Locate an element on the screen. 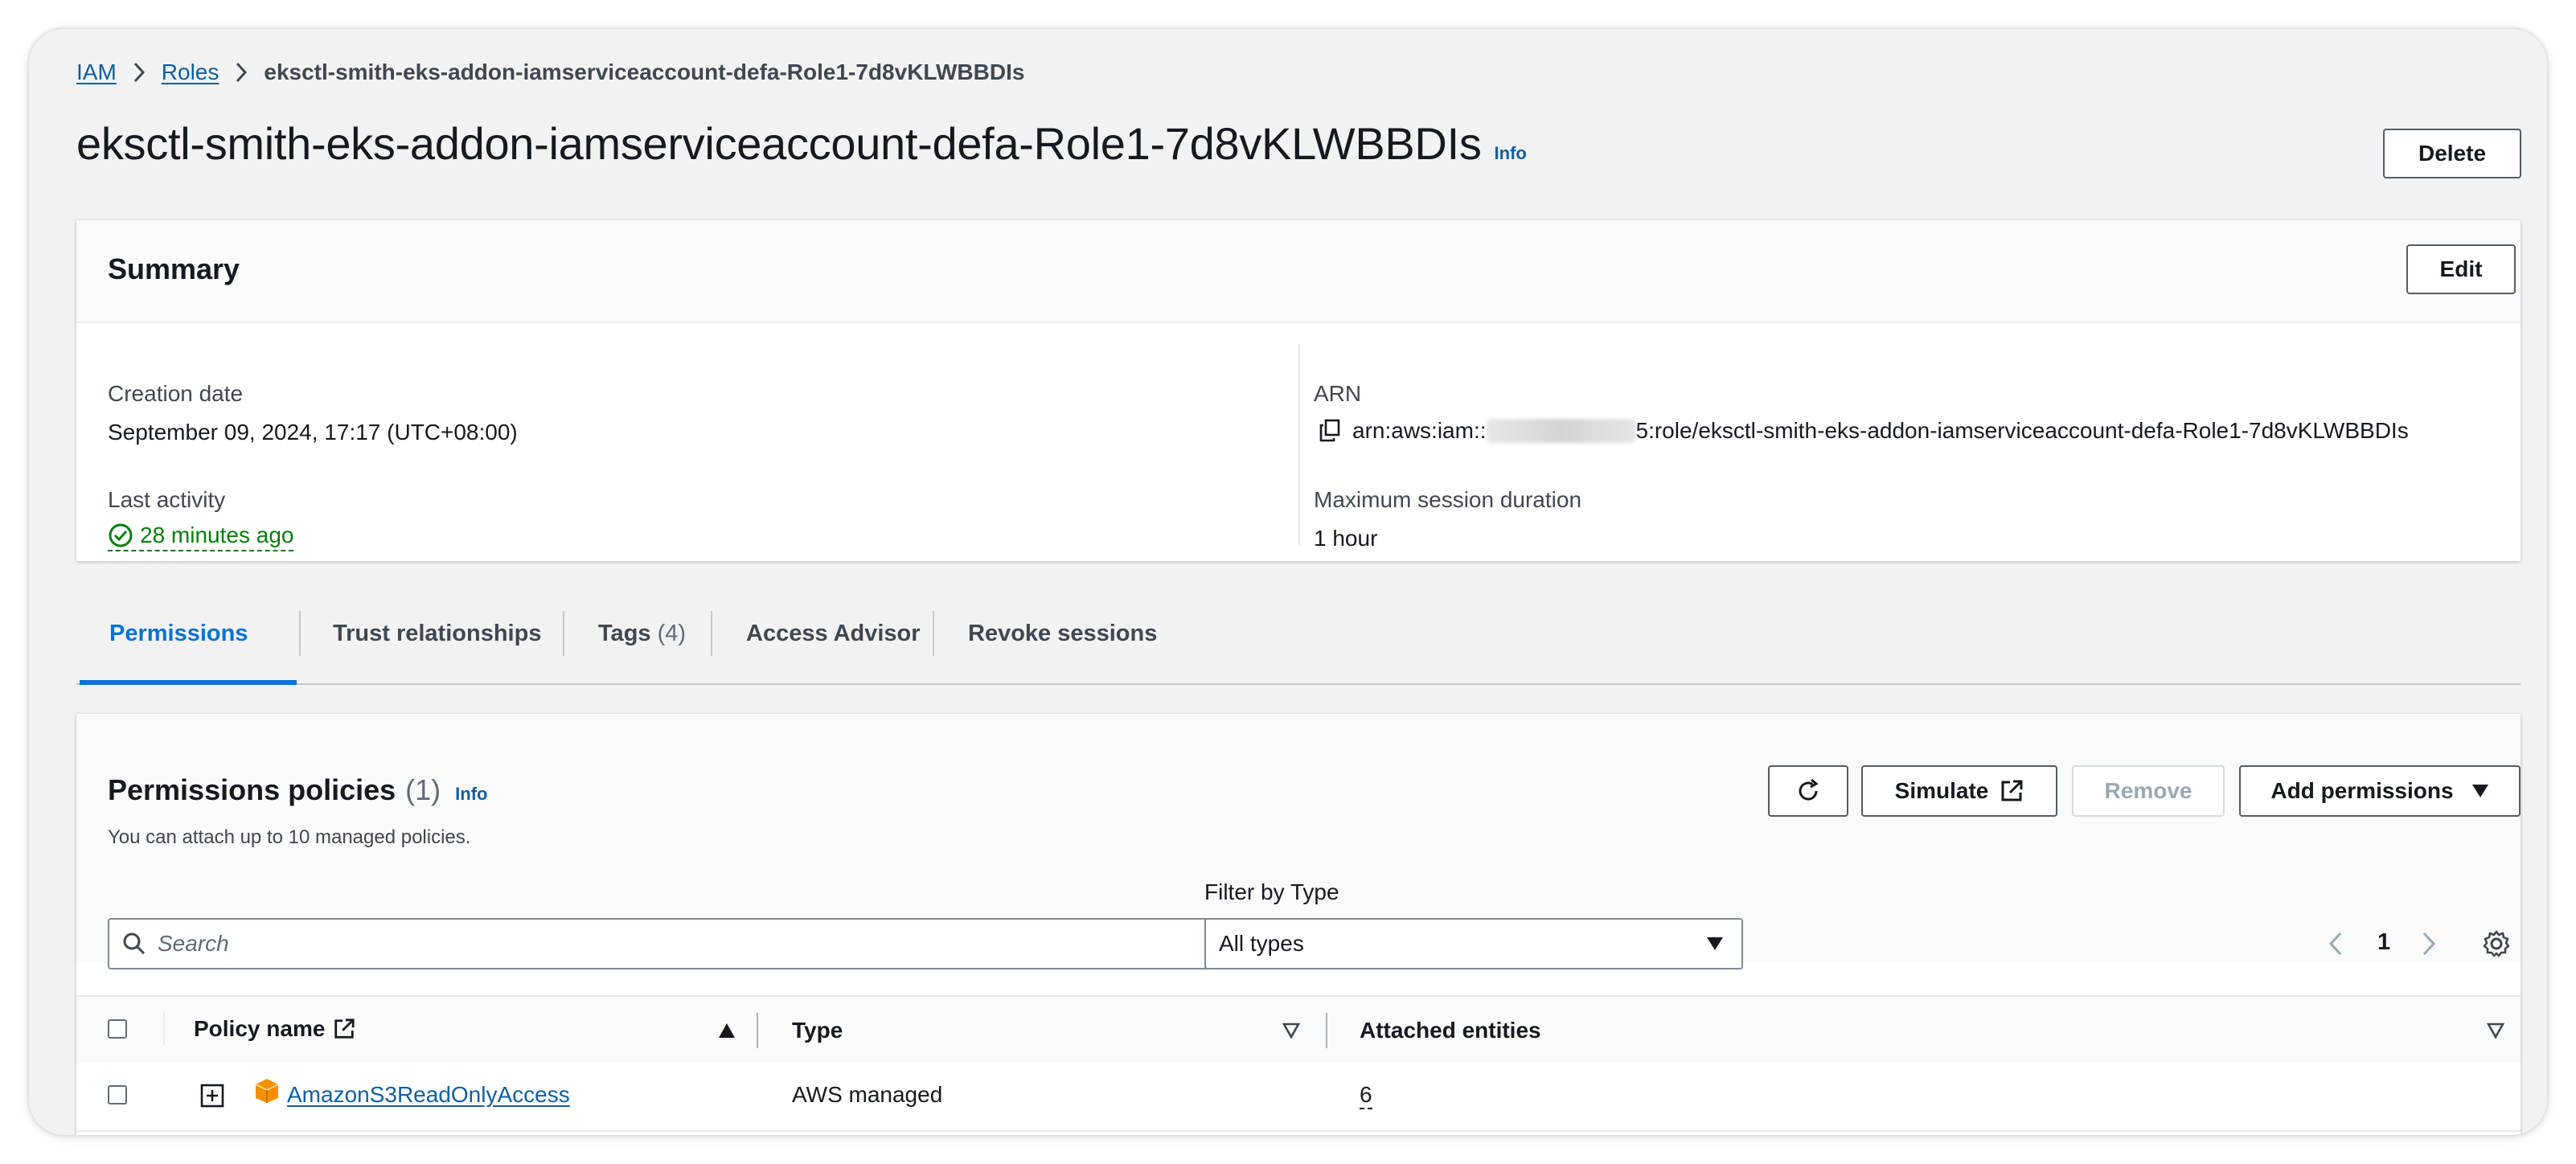 Image resolution: width=2576 pixels, height=1164 pixels. tab-tags-label: Tags is located at coordinates (625, 633).